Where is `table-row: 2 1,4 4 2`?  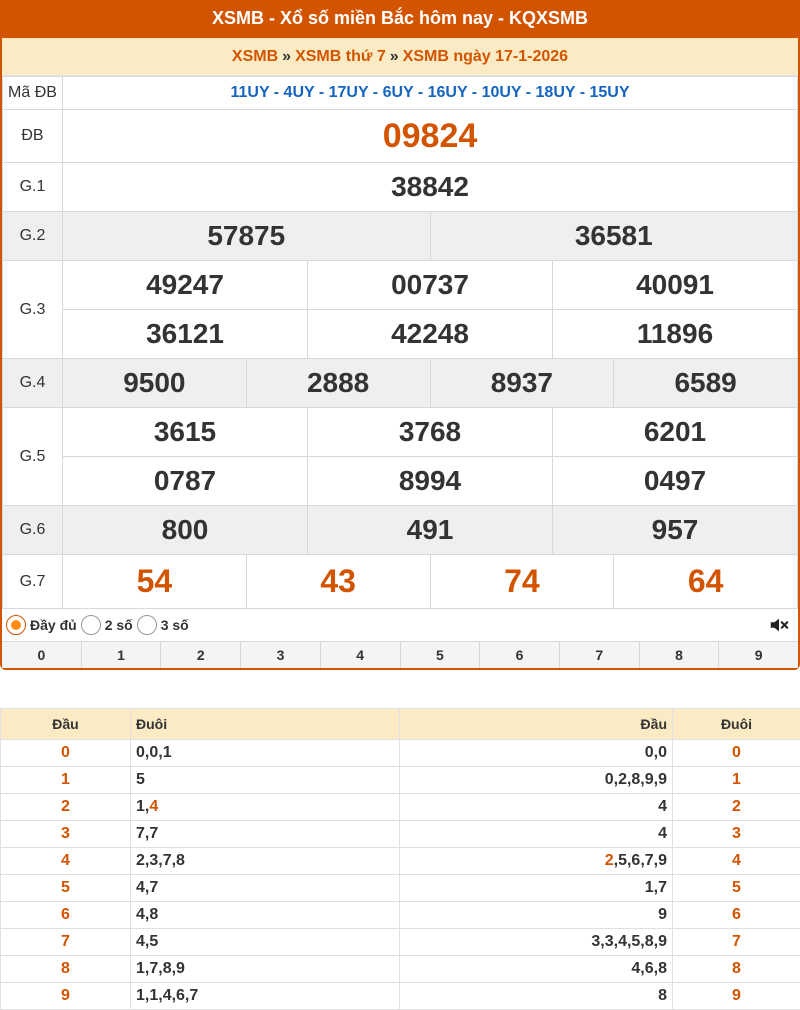 table-row: 2 1,4 4 2 is located at coordinates (400, 807).